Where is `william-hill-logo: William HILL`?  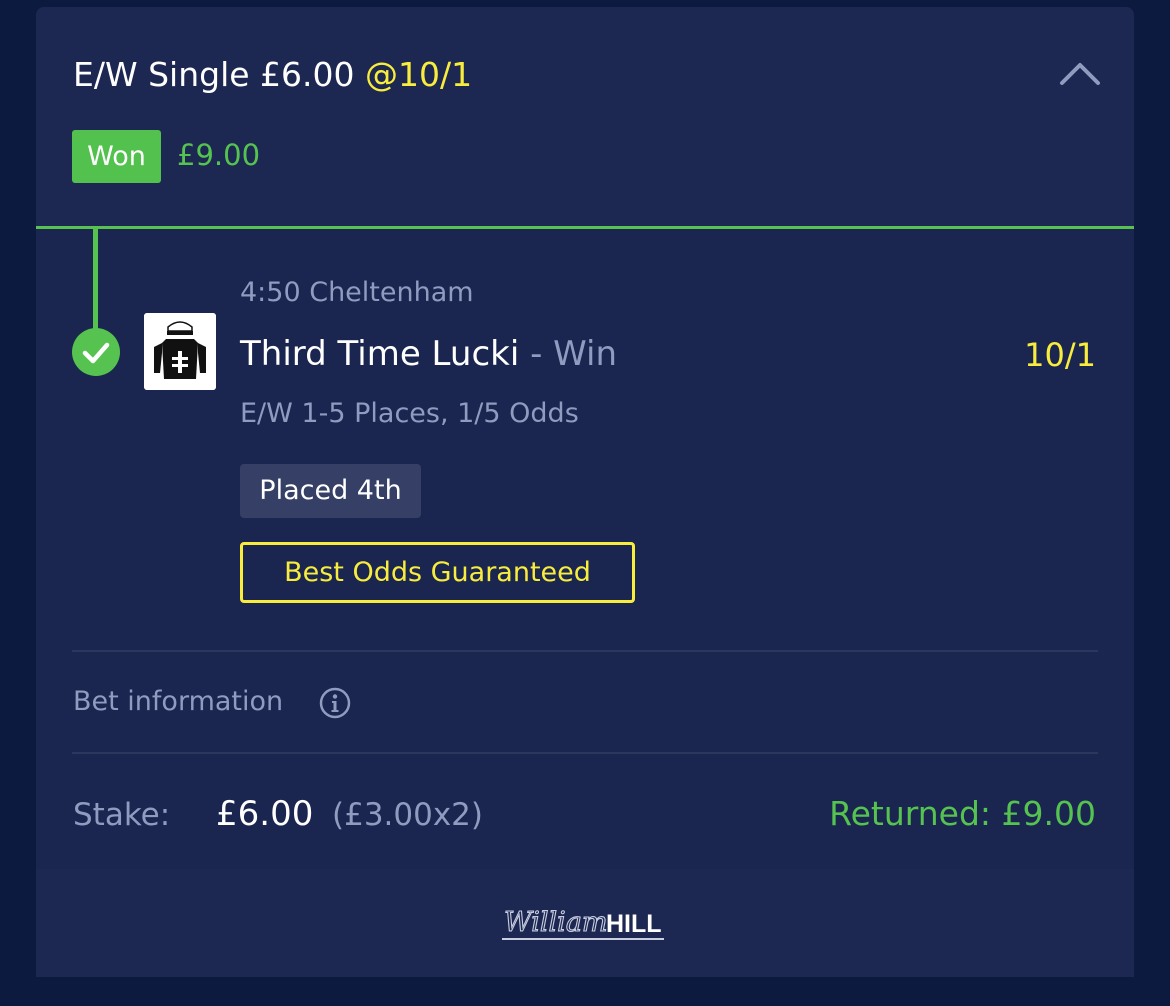
william-hill-logo: William HILL is located at coordinates (583, 923).